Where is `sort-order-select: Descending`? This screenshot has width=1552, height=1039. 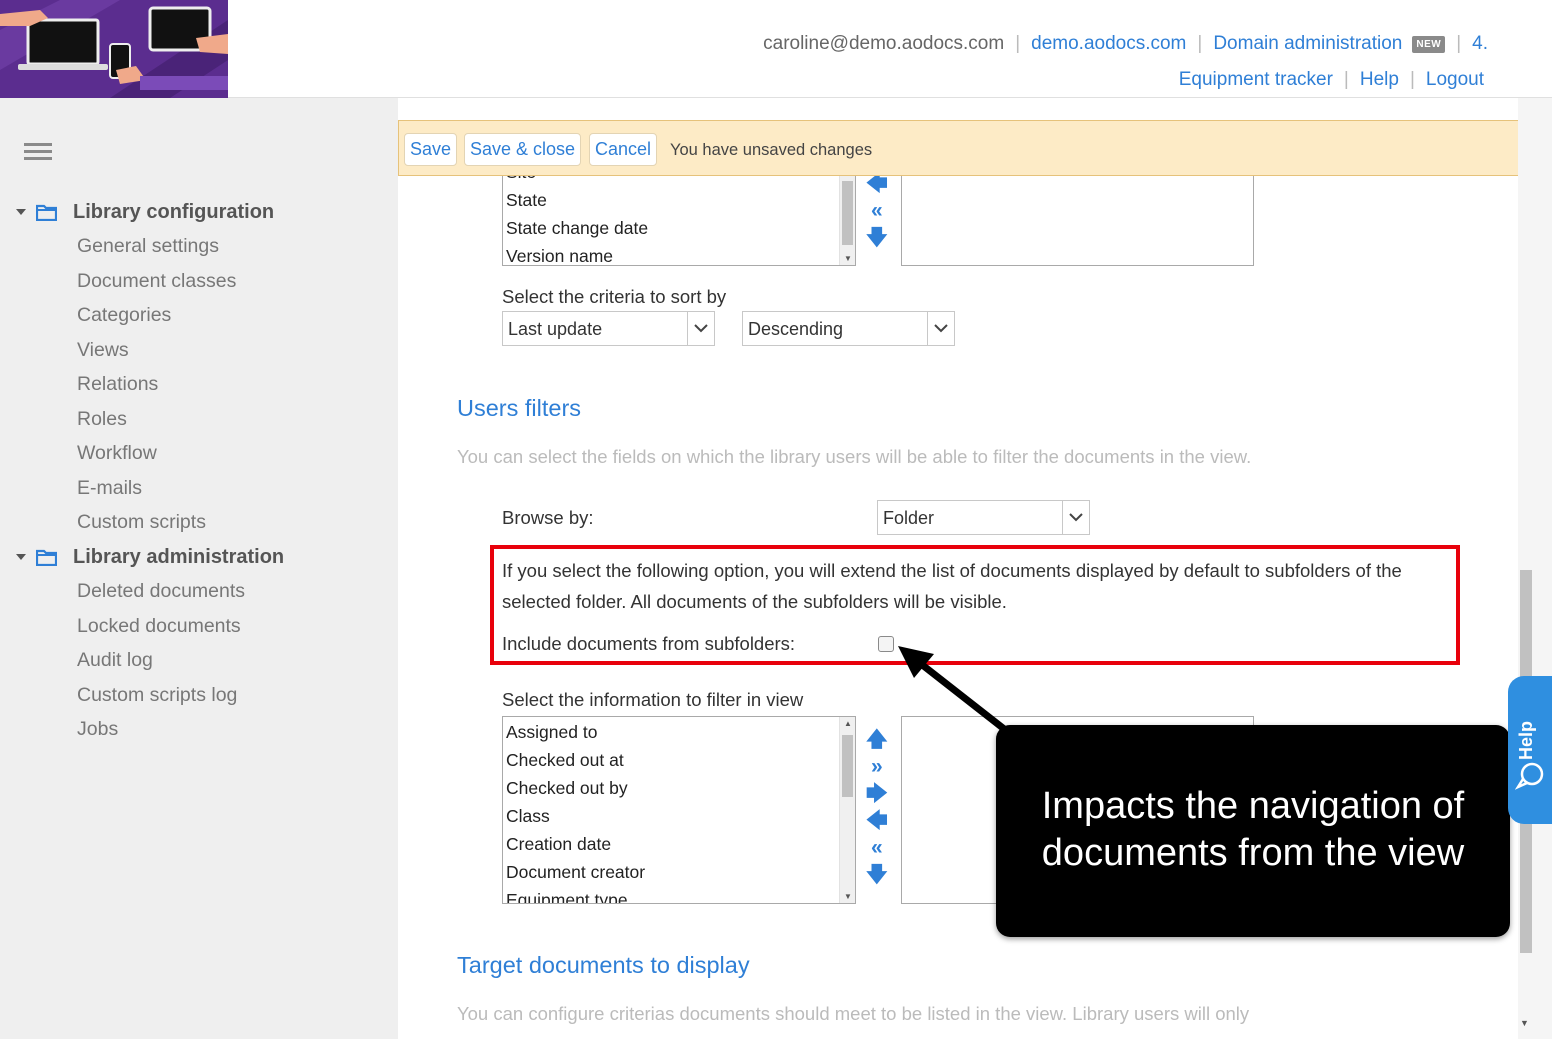 sort-order-select: Descending is located at coordinates (848, 328).